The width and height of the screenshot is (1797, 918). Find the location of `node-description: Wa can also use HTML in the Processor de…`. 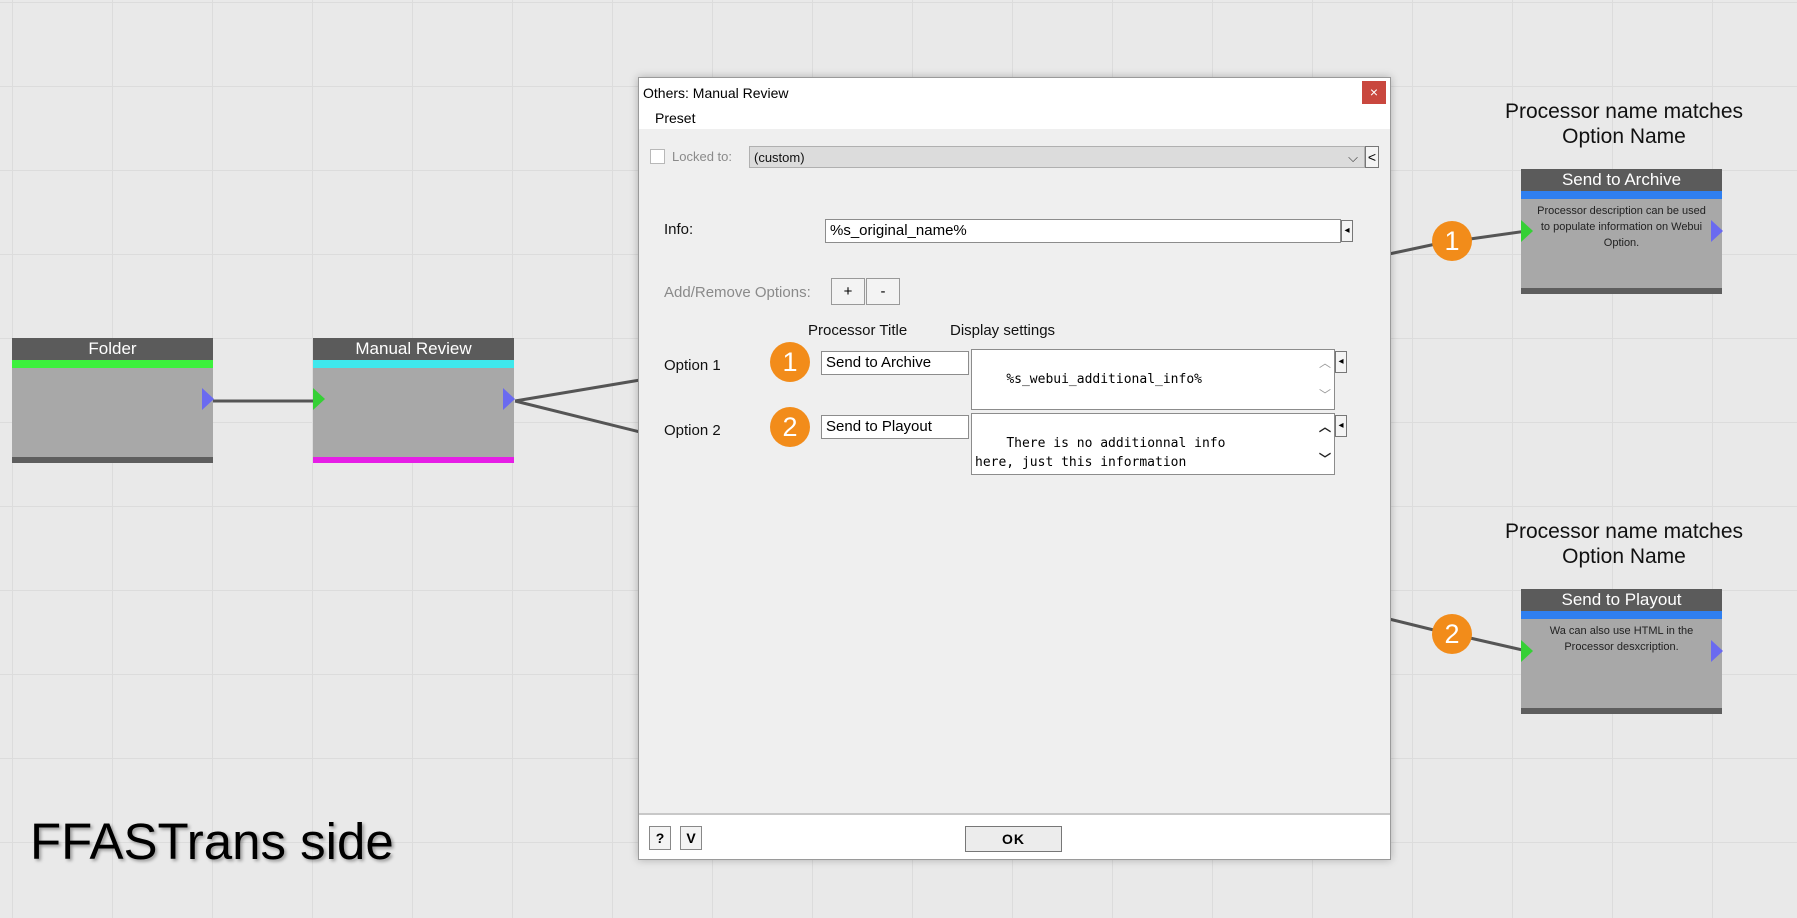

node-description: Wa can also use HTML in the Processor de… is located at coordinates (1621, 639).